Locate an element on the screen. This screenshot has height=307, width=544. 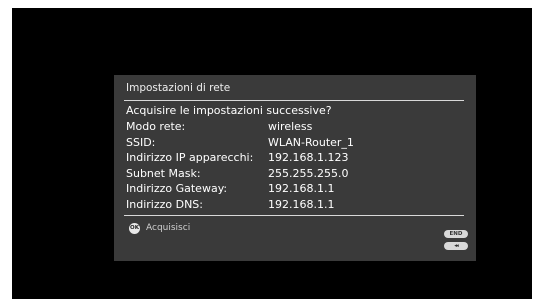
setting-row-dns: Indirizzo DNS: 192.168.1.1 is located at coordinates (296, 206).